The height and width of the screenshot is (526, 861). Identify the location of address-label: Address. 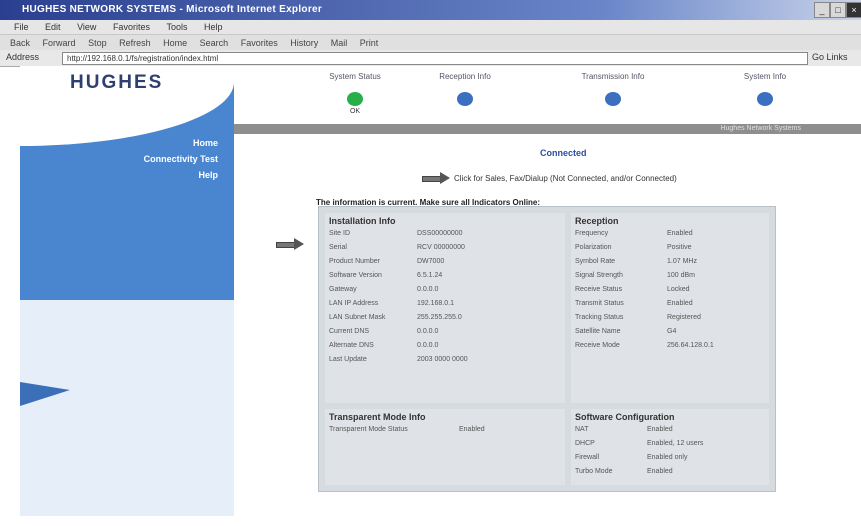
(23, 57).